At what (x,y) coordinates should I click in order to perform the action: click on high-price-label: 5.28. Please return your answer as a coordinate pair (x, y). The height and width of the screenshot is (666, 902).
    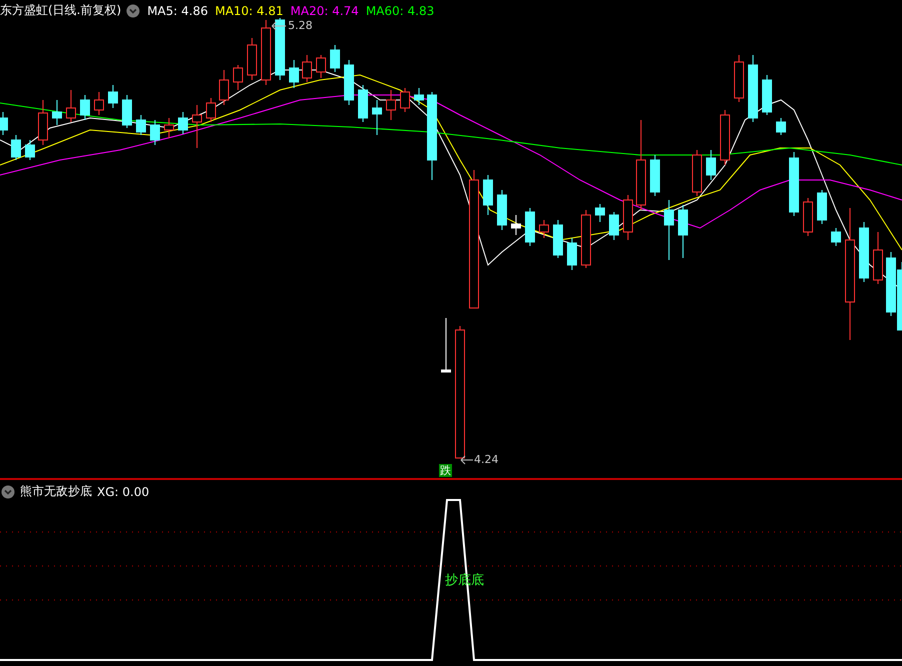
    Looking at the image, I should click on (300, 25).